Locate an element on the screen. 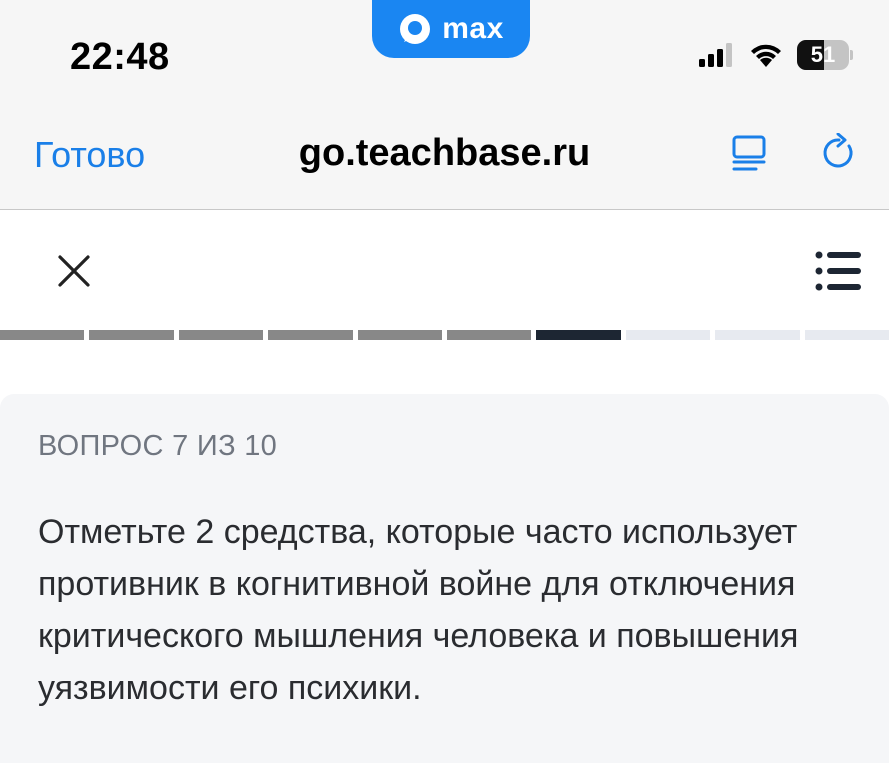 This screenshot has width=889, height=763. status-icons: 51 is located at coordinates (776, 55).